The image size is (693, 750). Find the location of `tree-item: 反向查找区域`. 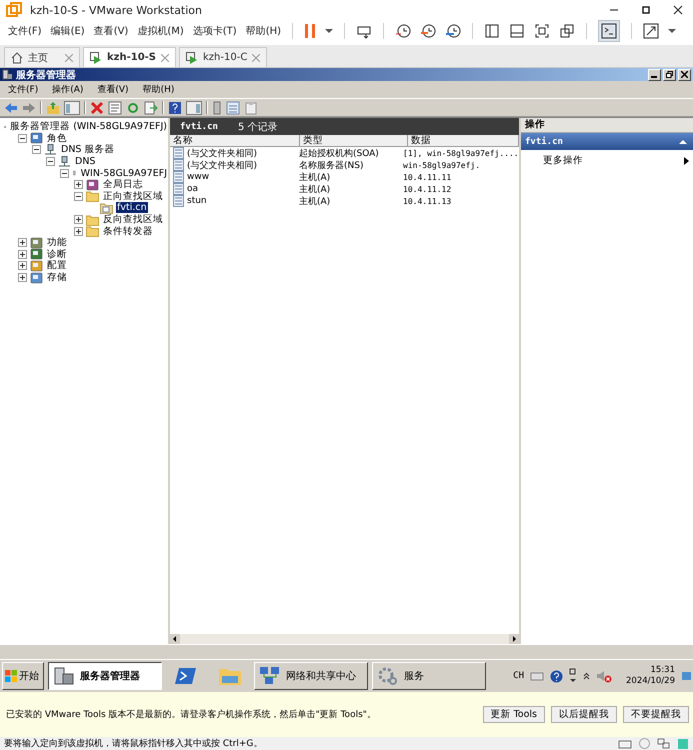

tree-item: 反向查找区域 is located at coordinates (133, 219).